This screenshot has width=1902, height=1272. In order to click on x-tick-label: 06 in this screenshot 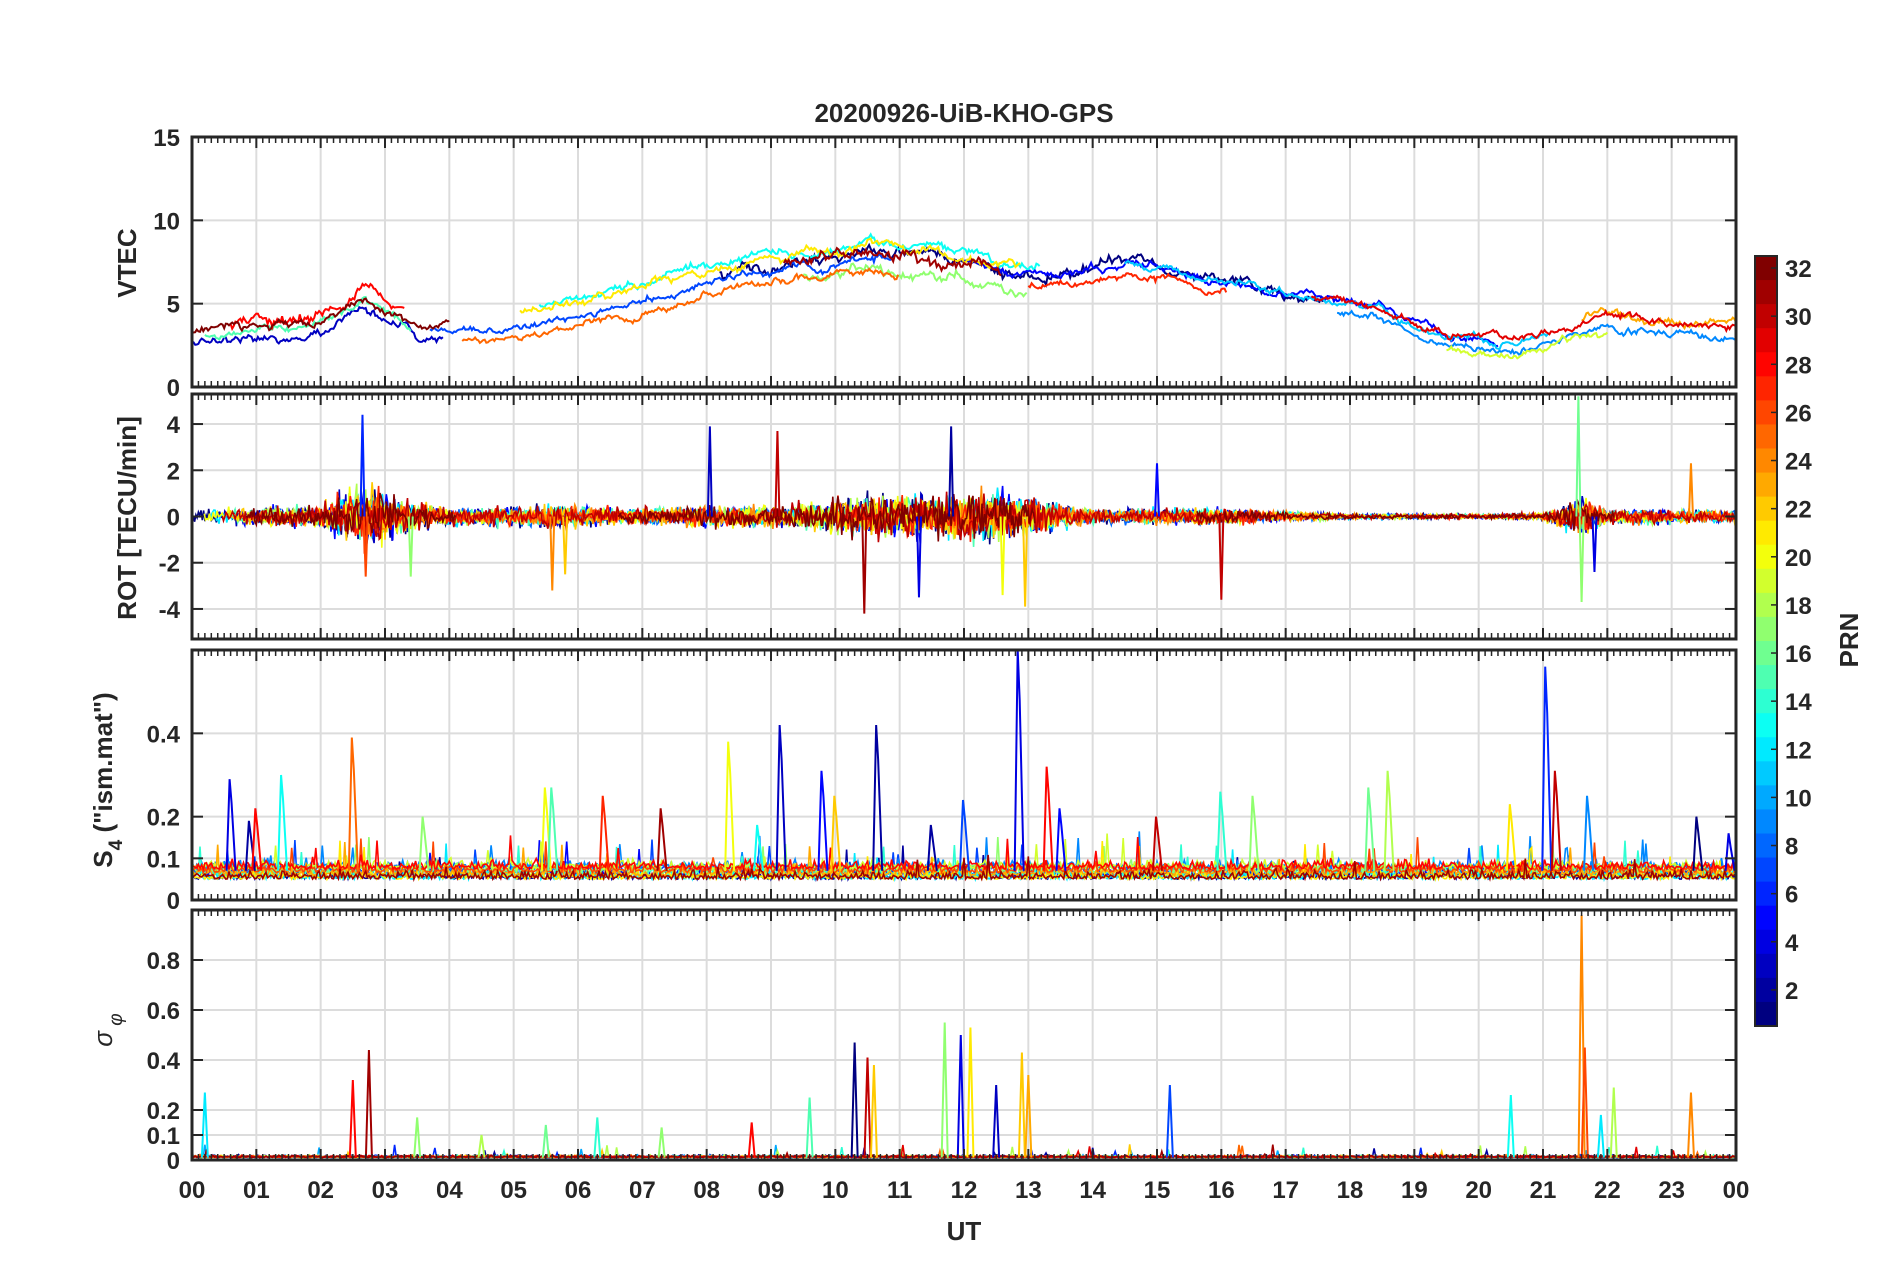, I will do `click(578, 1190)`.